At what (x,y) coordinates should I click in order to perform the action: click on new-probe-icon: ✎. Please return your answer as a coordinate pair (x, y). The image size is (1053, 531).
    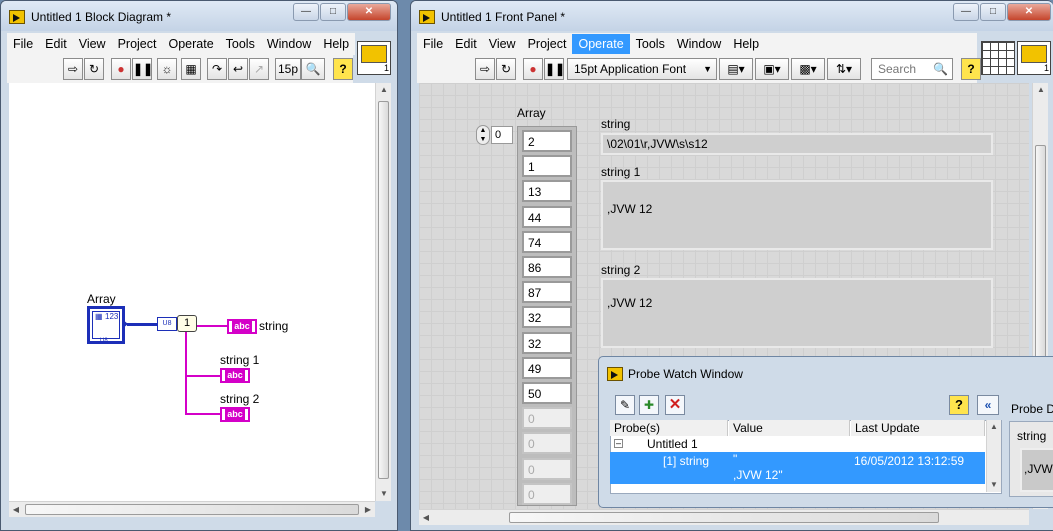
    Looking at the image, I should click on (625, 405).